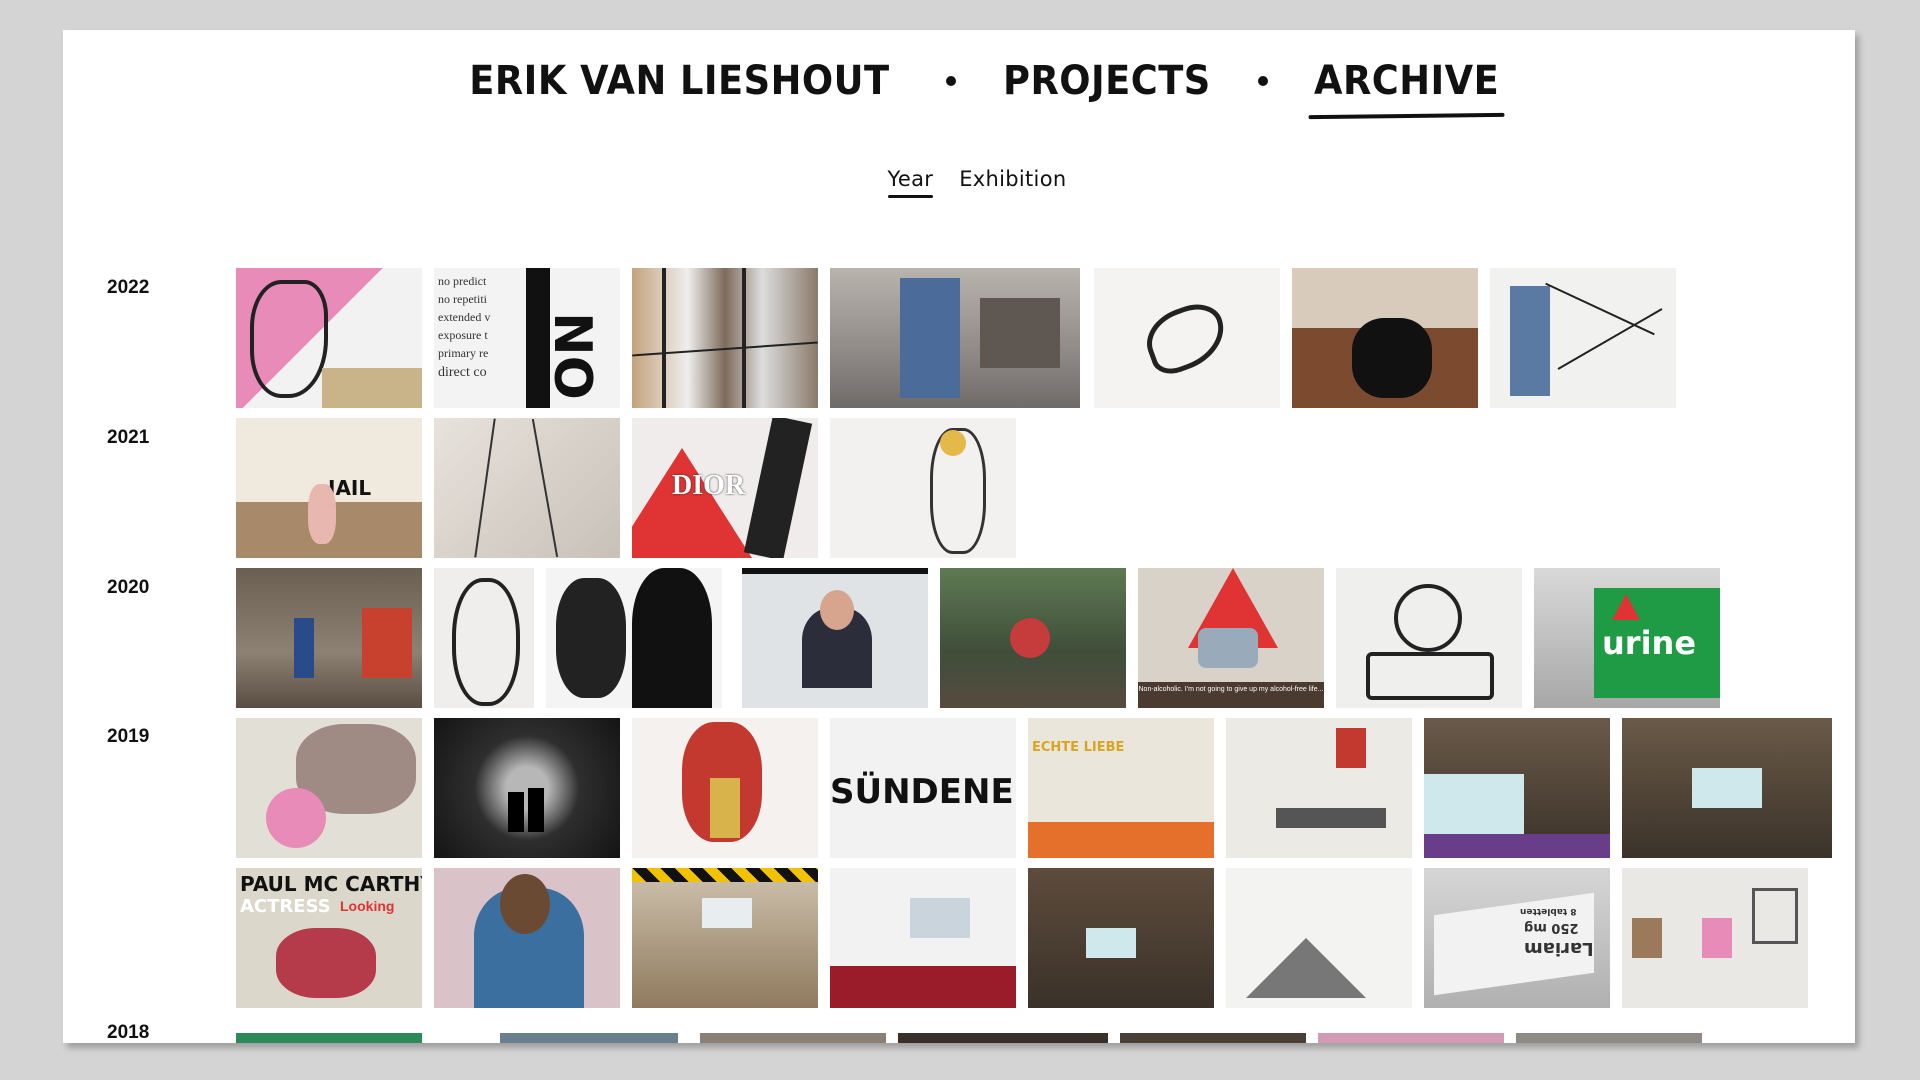  Describe the element at coordinates (572, 356) in the screenshot. I see `big-no-text: NO` at that location.